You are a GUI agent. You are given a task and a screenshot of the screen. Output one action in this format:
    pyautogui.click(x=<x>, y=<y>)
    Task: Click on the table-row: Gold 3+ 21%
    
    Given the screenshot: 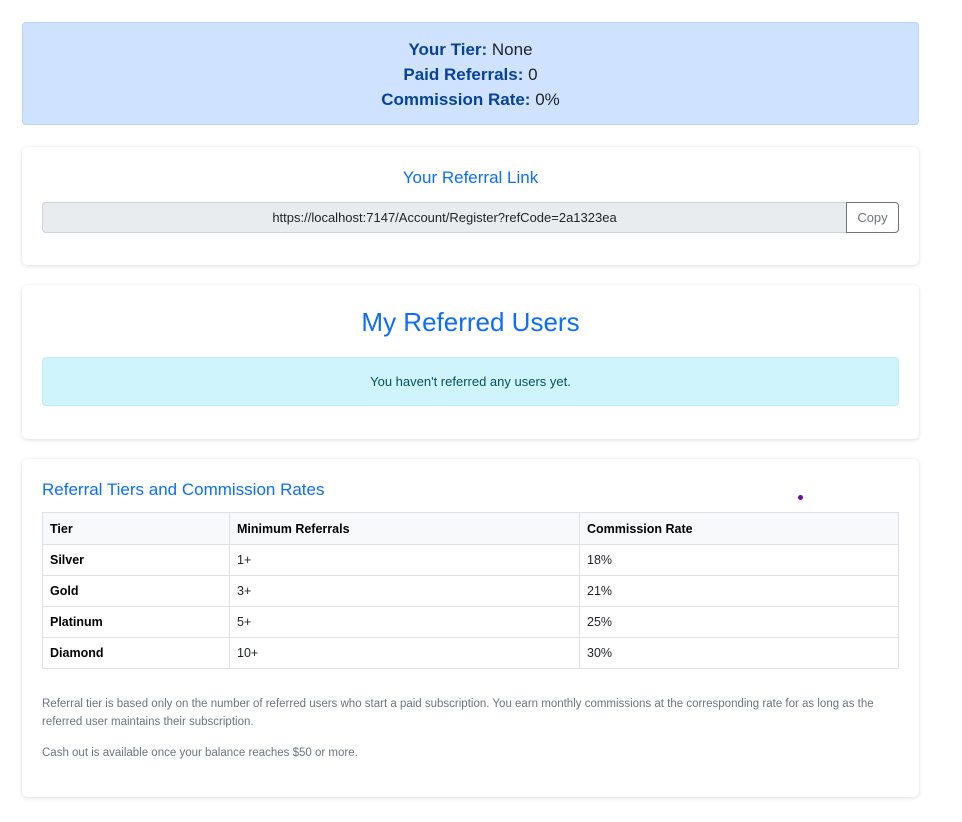 What is the action you would take?
    pyautogui.click(x=470, y=591)
    